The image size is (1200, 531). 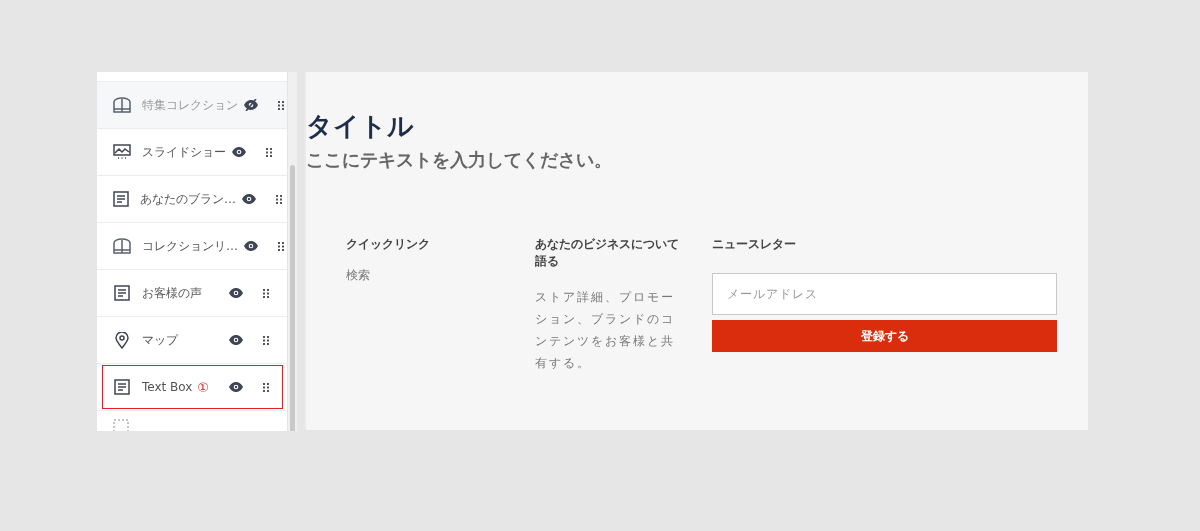 I want to click on column-text: ストア詳細、プロモーション、ブランドのコンテンツをお客様と共有する。, so click(x=605, y=330).